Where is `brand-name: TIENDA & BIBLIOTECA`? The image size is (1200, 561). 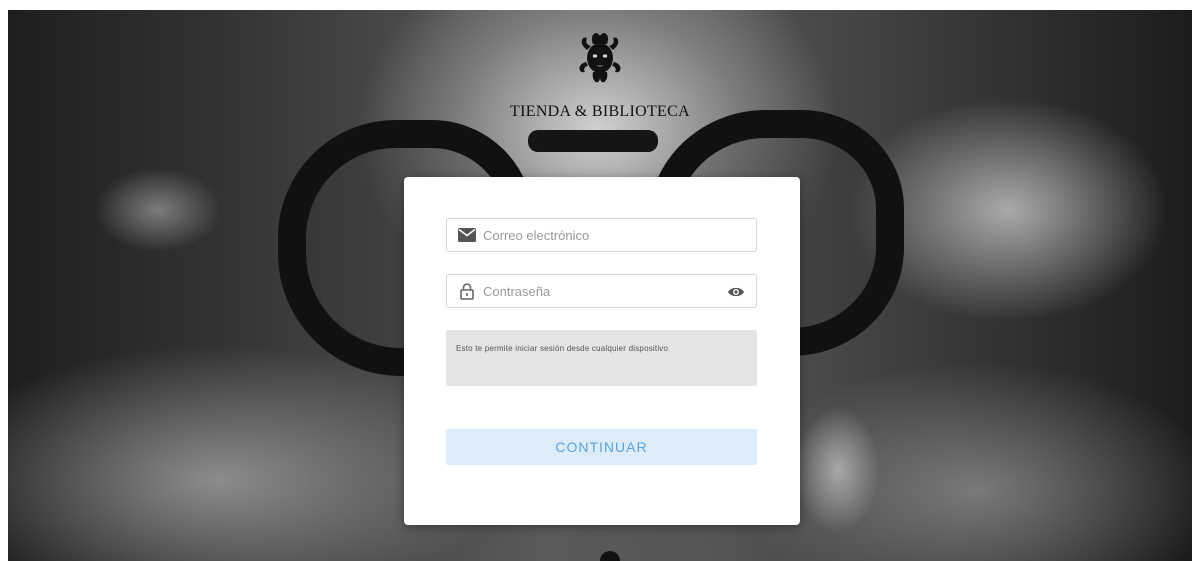
brand-name: TIENDA & BIBLIOTECA is located at coordinates (600, 111).